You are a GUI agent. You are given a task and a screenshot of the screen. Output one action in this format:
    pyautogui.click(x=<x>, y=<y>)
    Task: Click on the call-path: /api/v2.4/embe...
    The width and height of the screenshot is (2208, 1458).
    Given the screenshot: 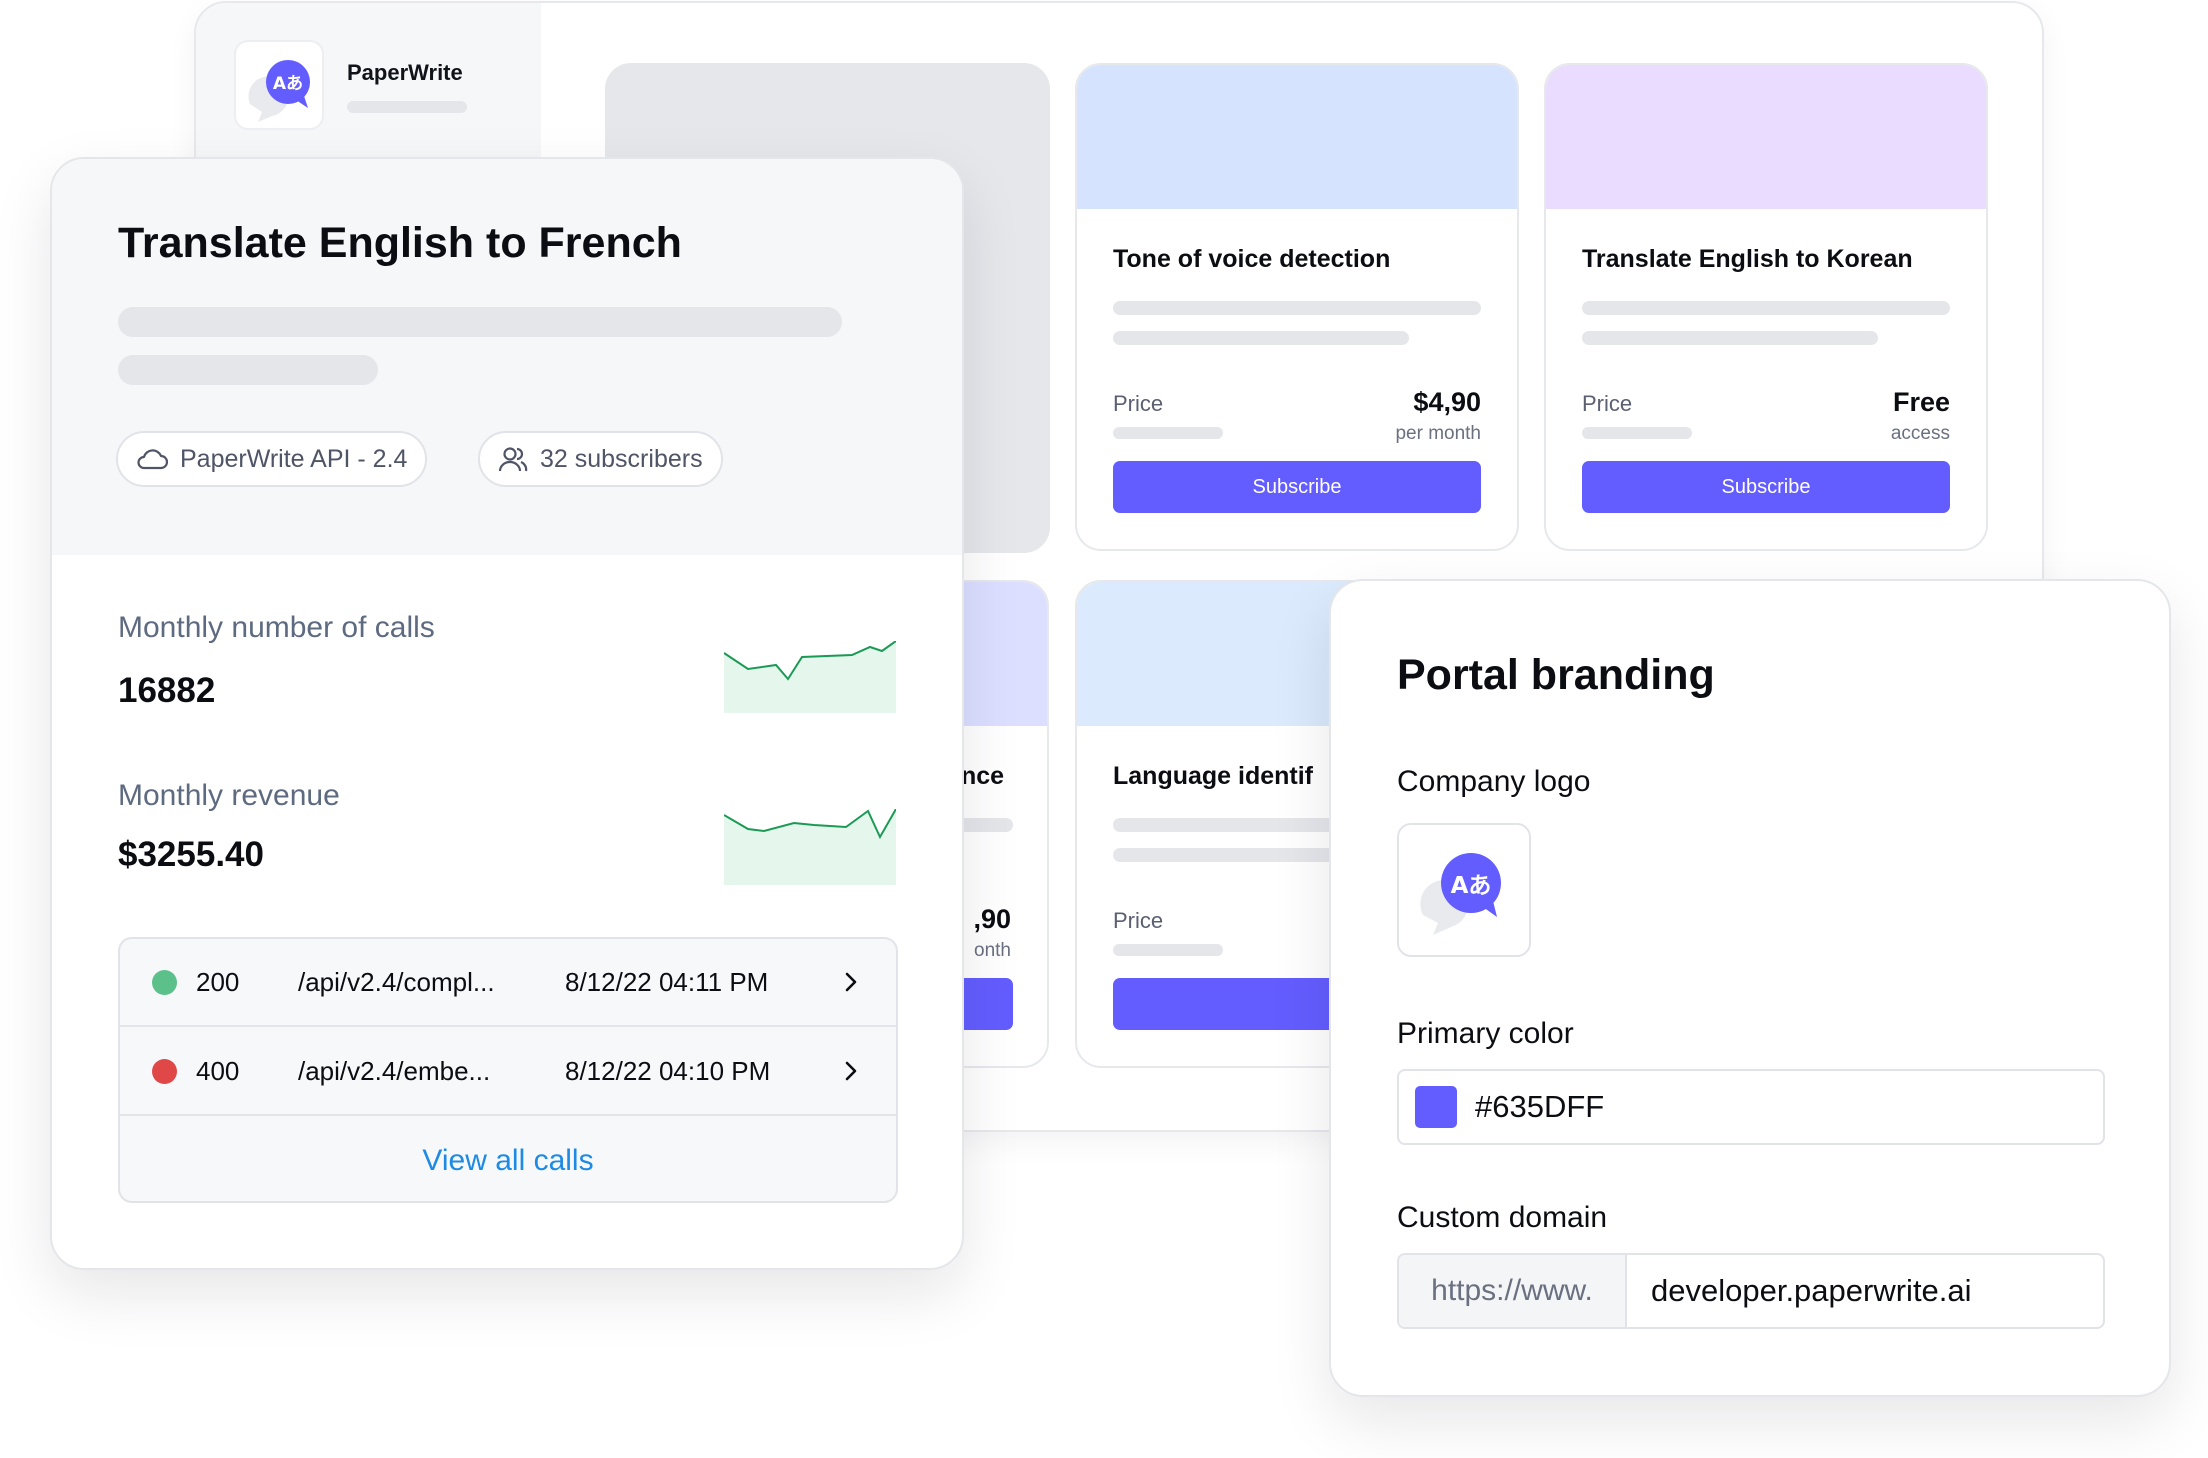 What is the action you would take?
    pyautogui.click(x=394, y=1070)
    